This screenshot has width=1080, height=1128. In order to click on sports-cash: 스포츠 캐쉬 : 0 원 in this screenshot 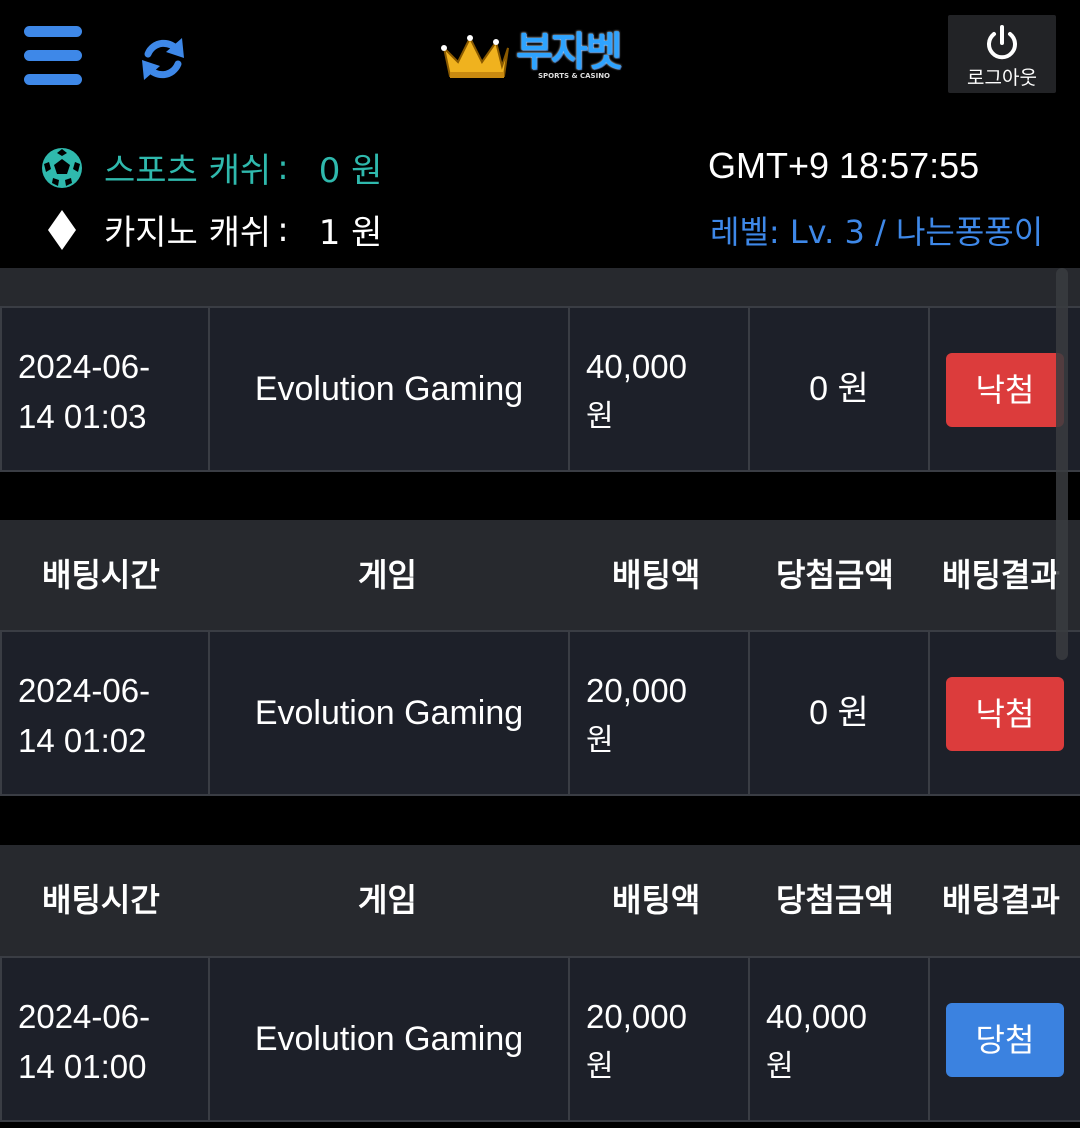, I will do `click(211, 167)`.